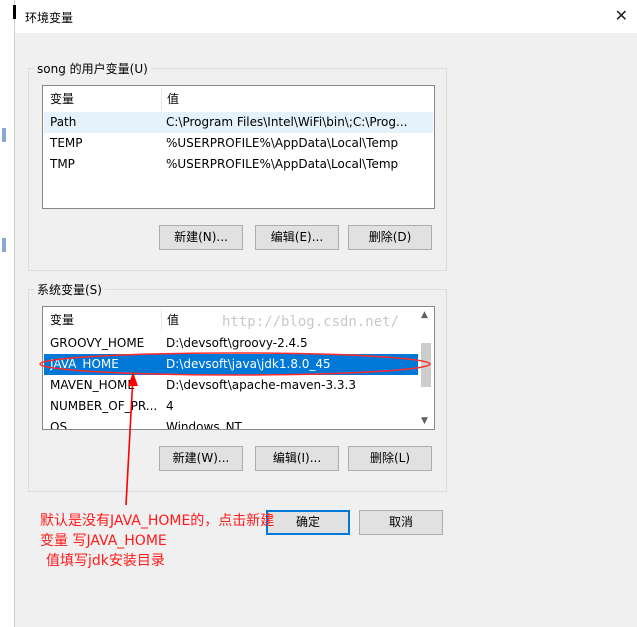  What do you see at coordinates (390, 458) in the screenshot?
I see `system-delete-button: 删除(L)` at bounding box center [390, 458].